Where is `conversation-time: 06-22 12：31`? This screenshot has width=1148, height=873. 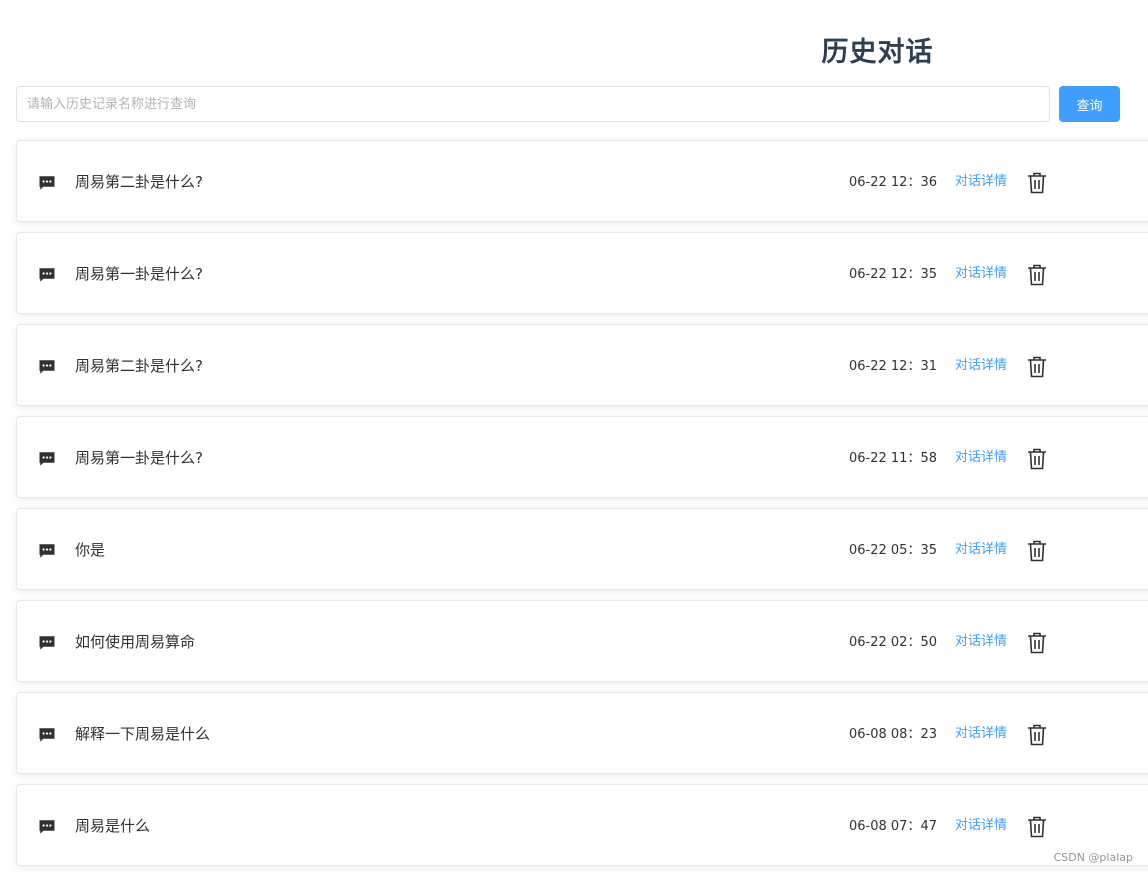 conversation-time: 06-22 12：31 is located at coordinates (893, 366).